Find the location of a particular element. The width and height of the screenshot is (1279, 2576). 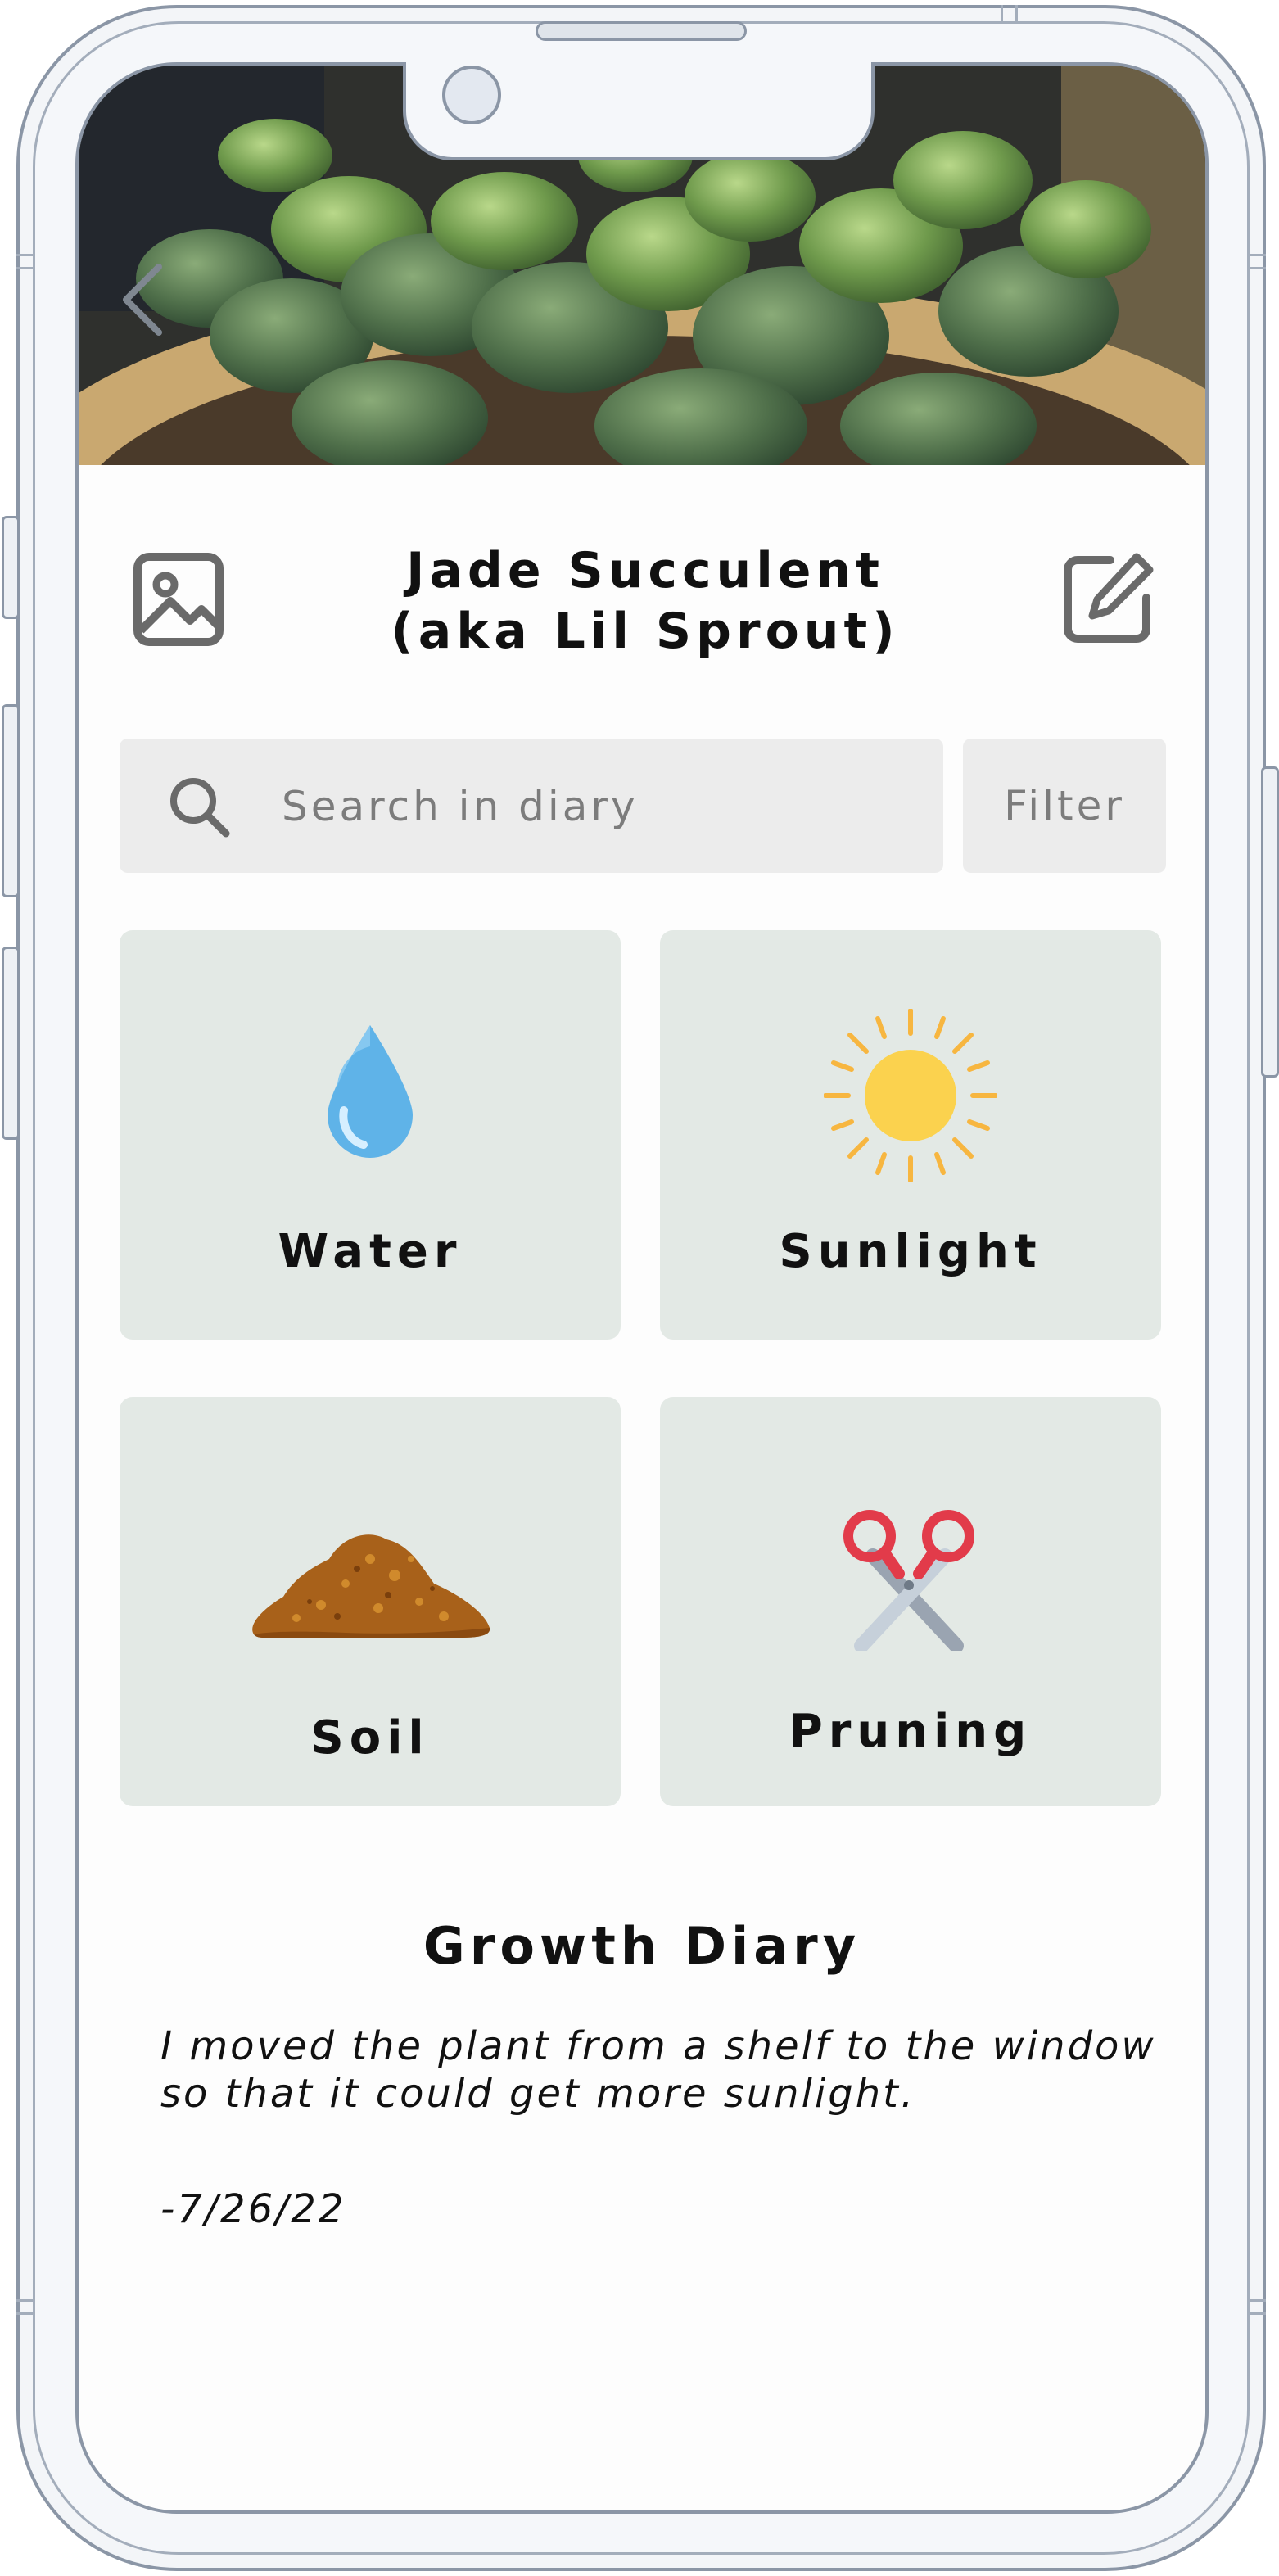

search-bar is located at coordinates (531, 806).